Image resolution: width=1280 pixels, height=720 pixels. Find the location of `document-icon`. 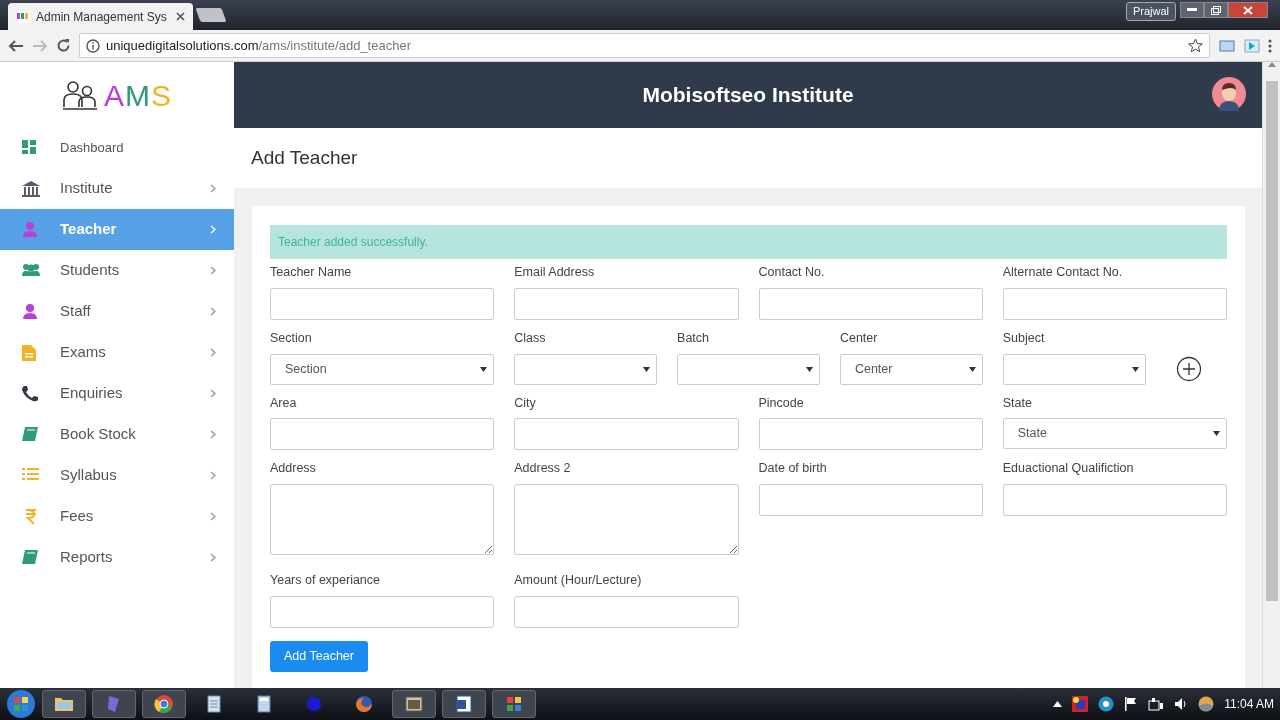

document-icon is located at coordinates (464, 704).